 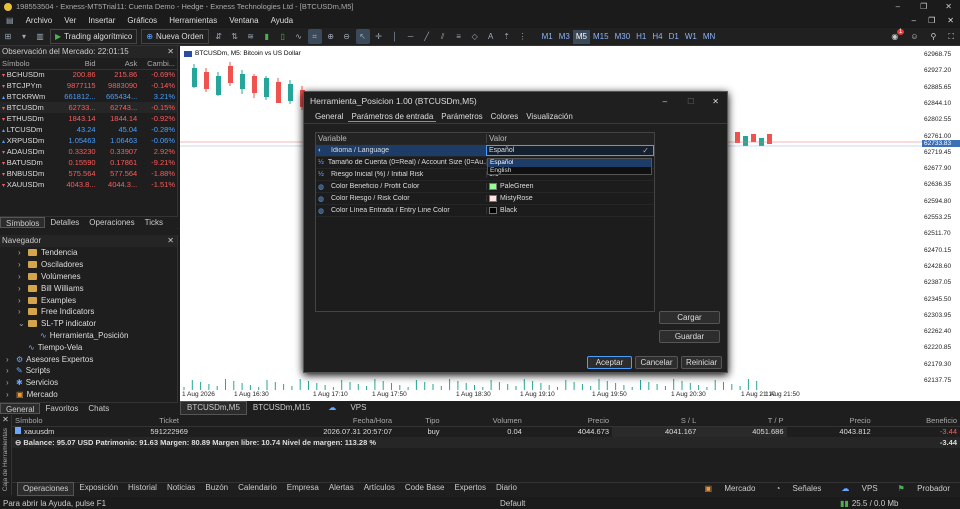 What do you see at coordinates (88, 118) in the screenshot?
I see `market-watch-row: ▾ ETHUSDm 1843.14 1844.14 -0.92%` at bounding box center [88, 118].